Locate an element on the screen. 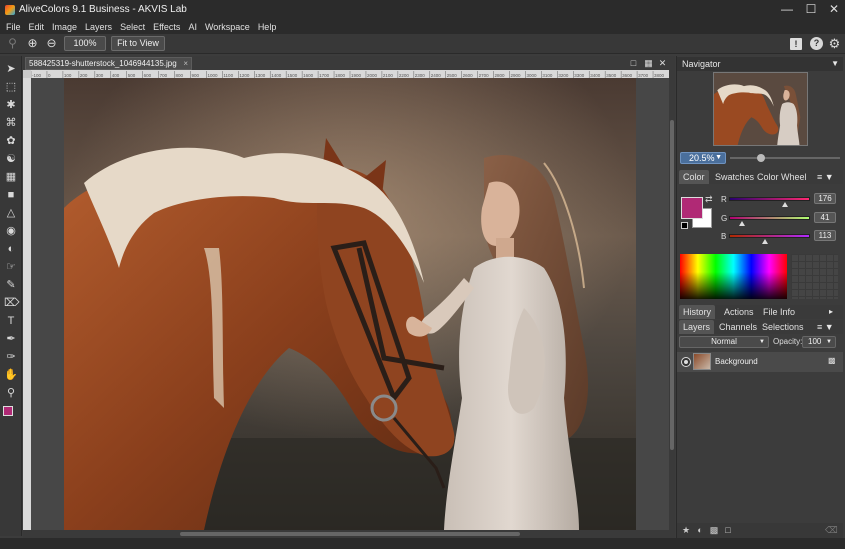 The width and height of the screenshot is (845, 549). foreground-color-box is located at coordinates (692, 208).